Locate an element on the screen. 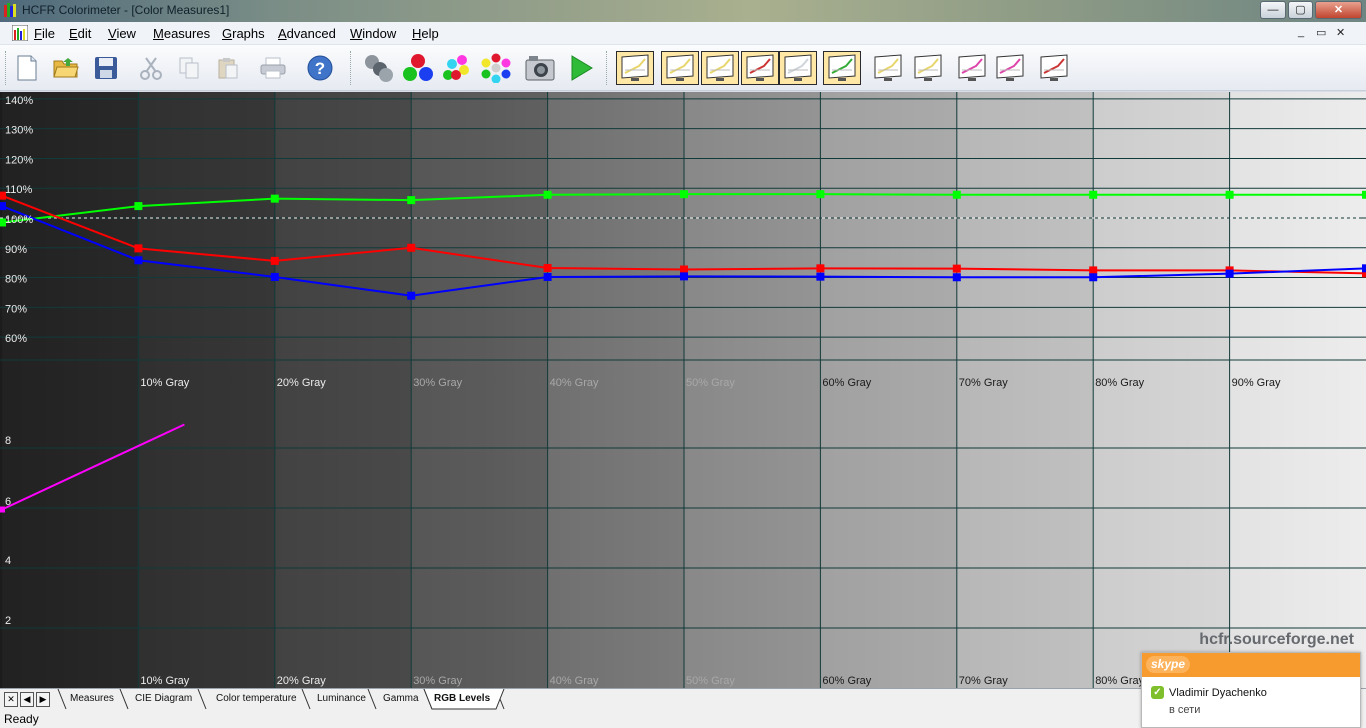  copy-button is located at coordinates (189, 68).